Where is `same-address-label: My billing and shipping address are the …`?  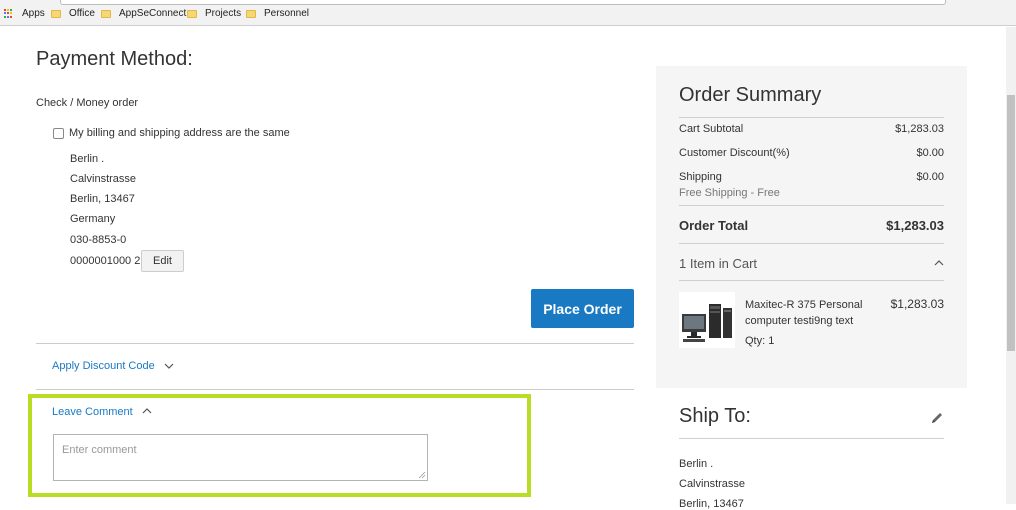
same-address-label: My billing and shipping address are the … is located at coordinates (179, 133).